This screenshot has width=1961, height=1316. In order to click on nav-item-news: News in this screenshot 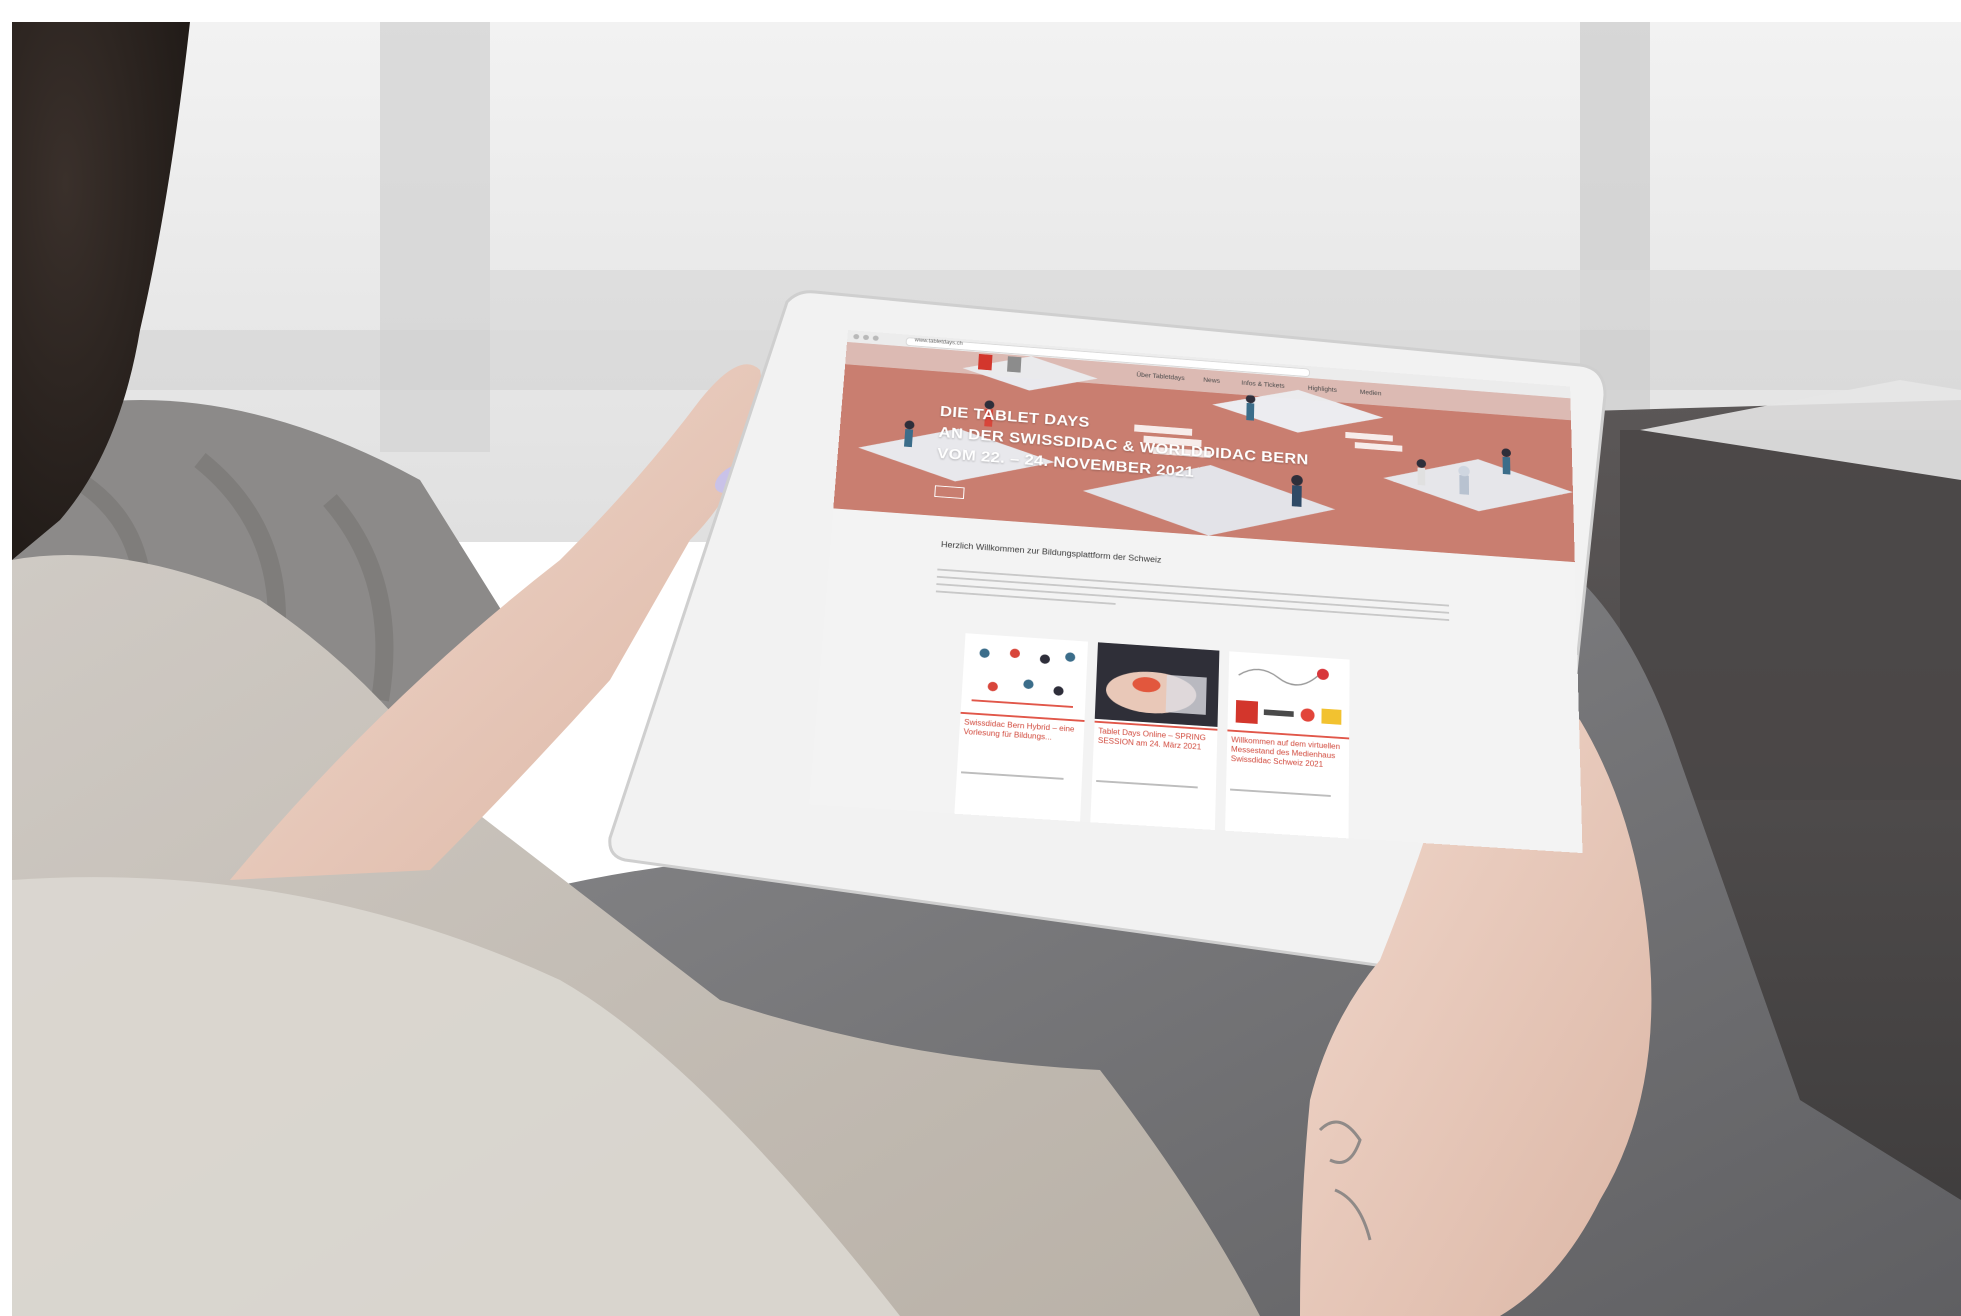, I will do `click(1211, 380)`.